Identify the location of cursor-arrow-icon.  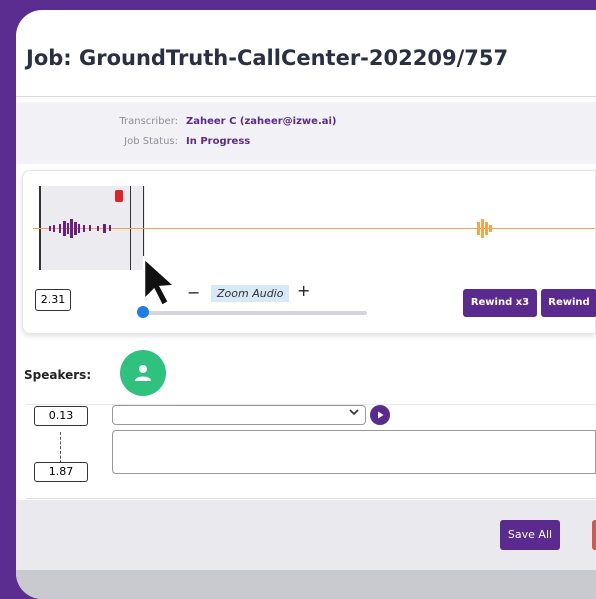
(160, 282).